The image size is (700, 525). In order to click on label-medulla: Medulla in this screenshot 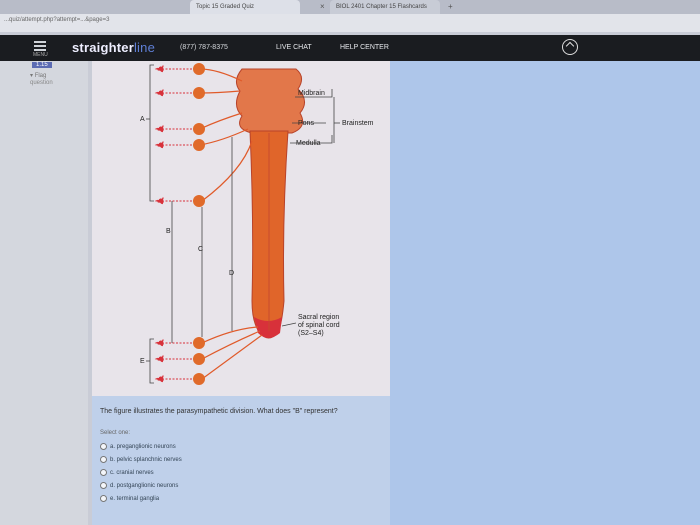, I will do `click(308, 143)`.